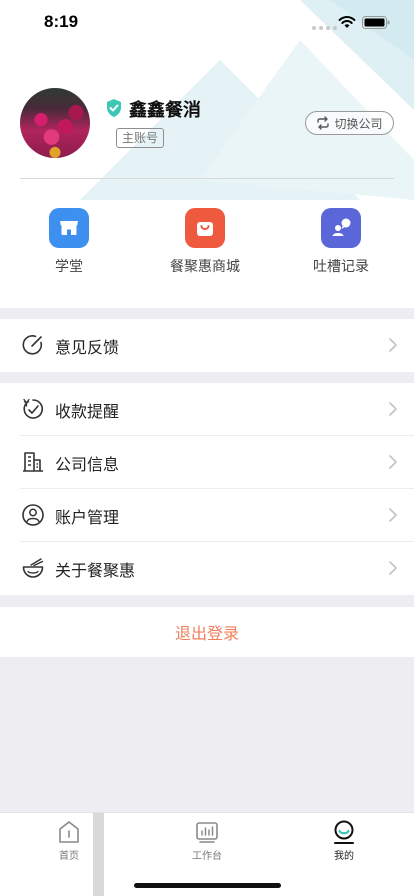 The height and width of the screenshot is (896, 414). I want to click on account-type-badge: 主账号, so click(140, 138).